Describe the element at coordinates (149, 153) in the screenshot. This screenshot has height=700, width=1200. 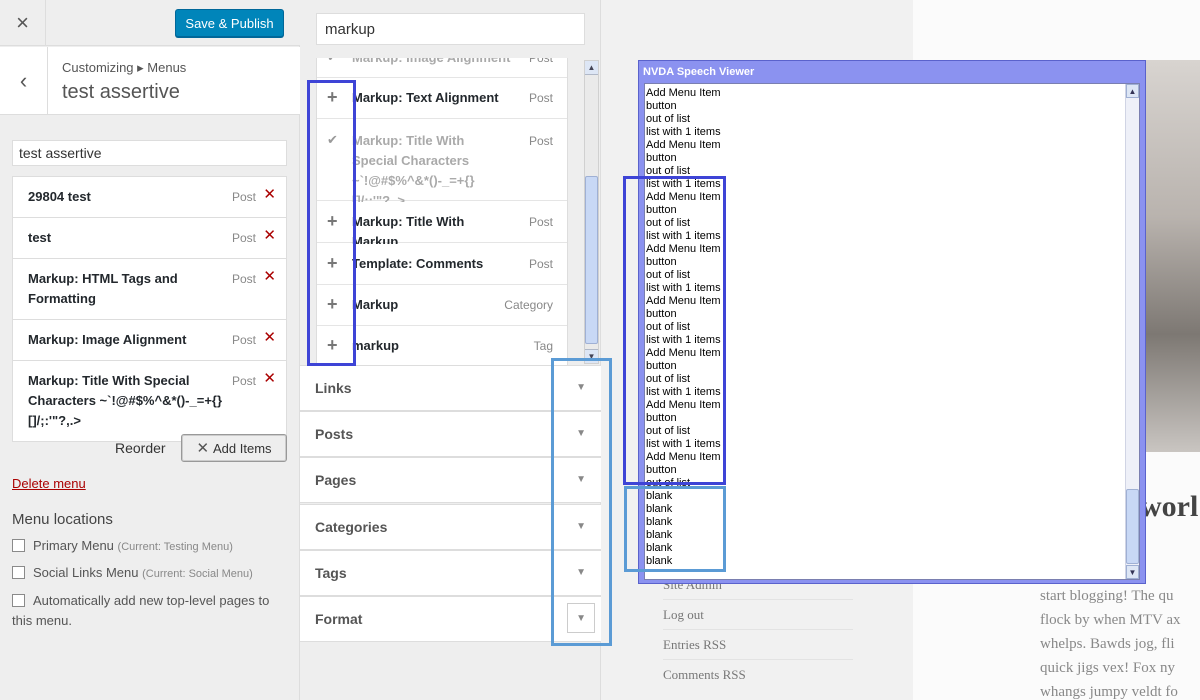
I see `menu-name-input` at that location.